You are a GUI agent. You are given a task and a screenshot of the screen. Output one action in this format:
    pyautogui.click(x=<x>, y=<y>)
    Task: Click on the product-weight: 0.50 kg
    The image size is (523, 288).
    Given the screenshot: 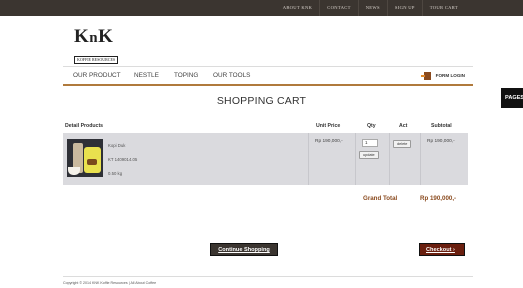 What is the action you would take?
    pyautogui.click(x=115, y=173)
    